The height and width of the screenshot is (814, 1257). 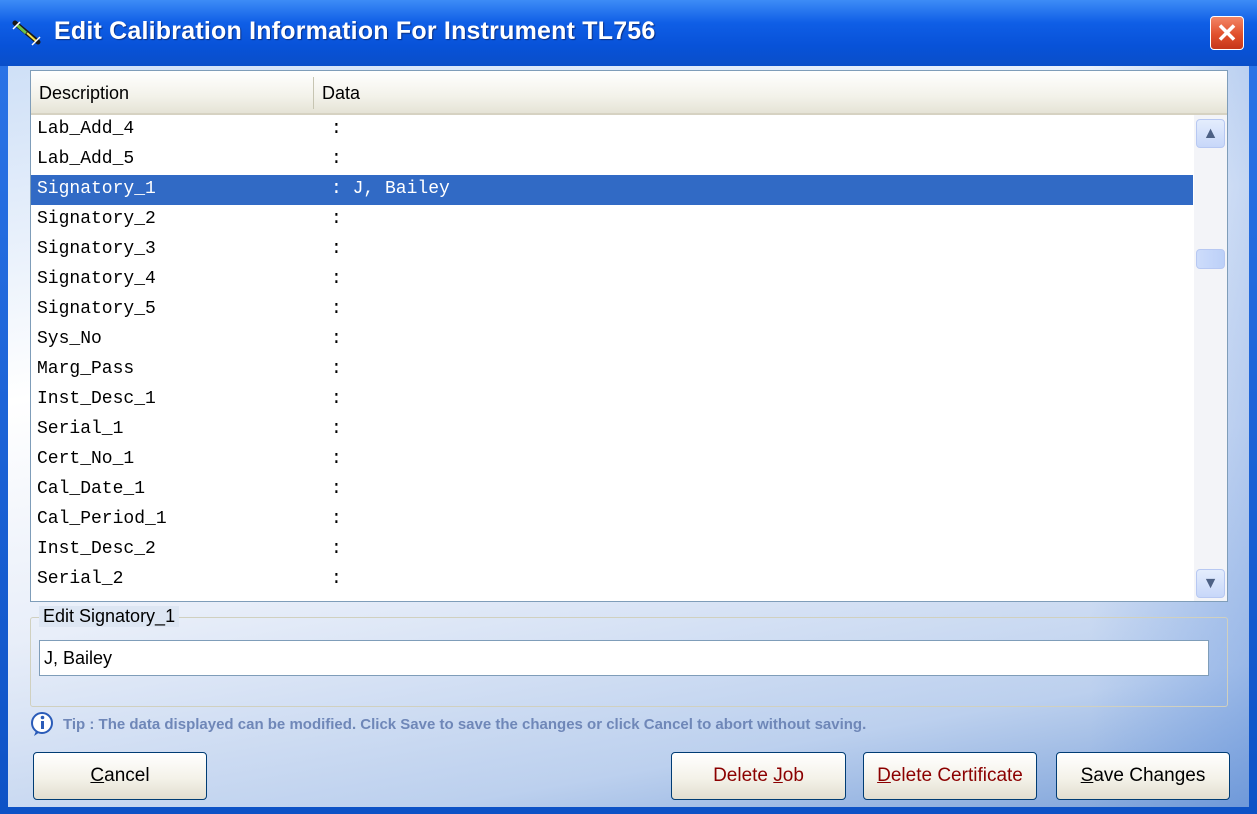 What do you see at coordinates (778, 775) in the screenshot?
I see `delete-job-accelerator: J` at bounding box center [778, 775].